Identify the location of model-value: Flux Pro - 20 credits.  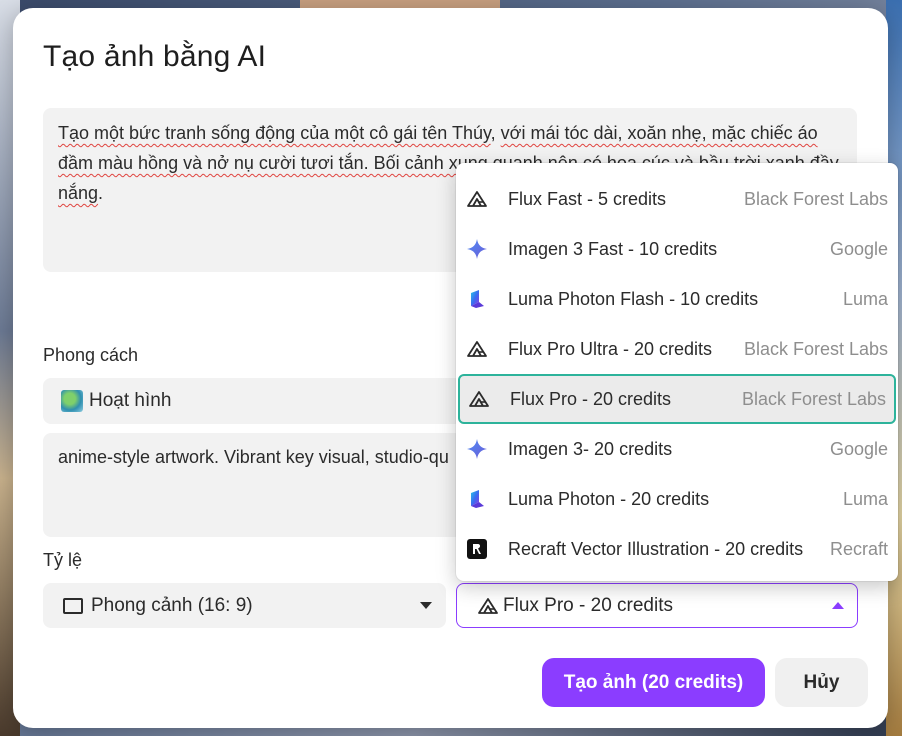
(588, 605).